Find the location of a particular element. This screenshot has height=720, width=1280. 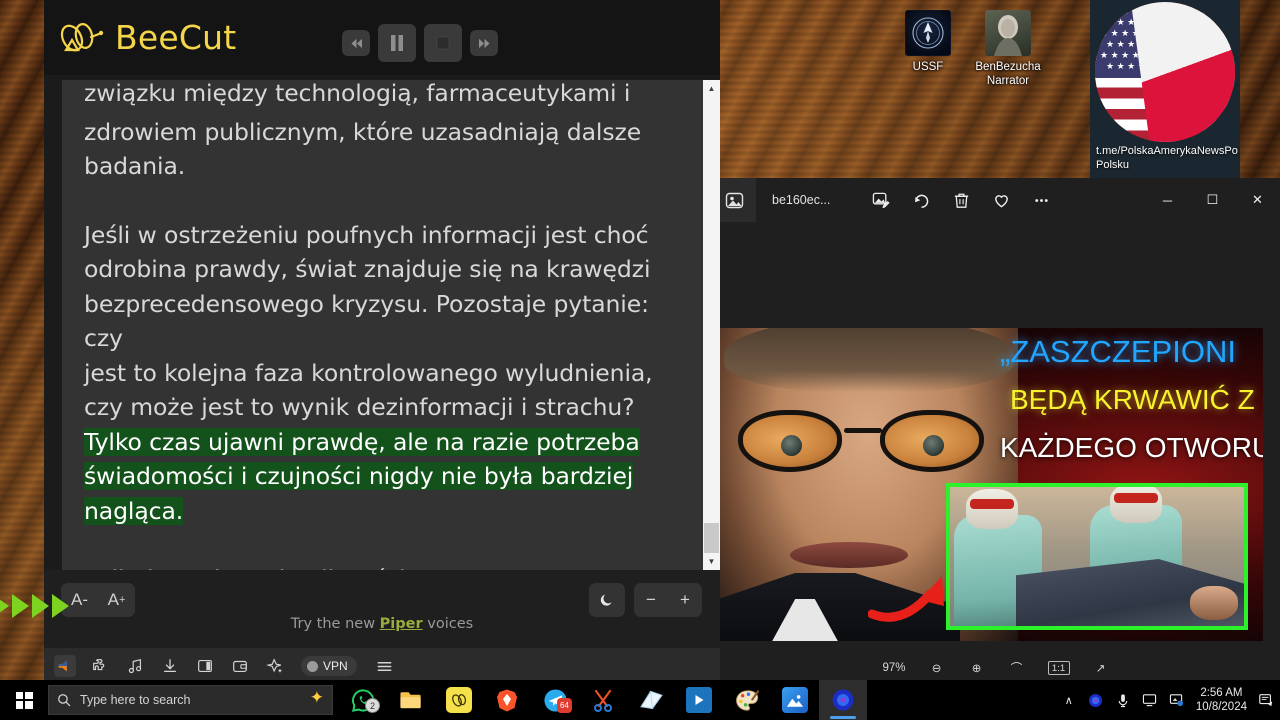

zoom-out-button: − is located at coordinates (651, 600).